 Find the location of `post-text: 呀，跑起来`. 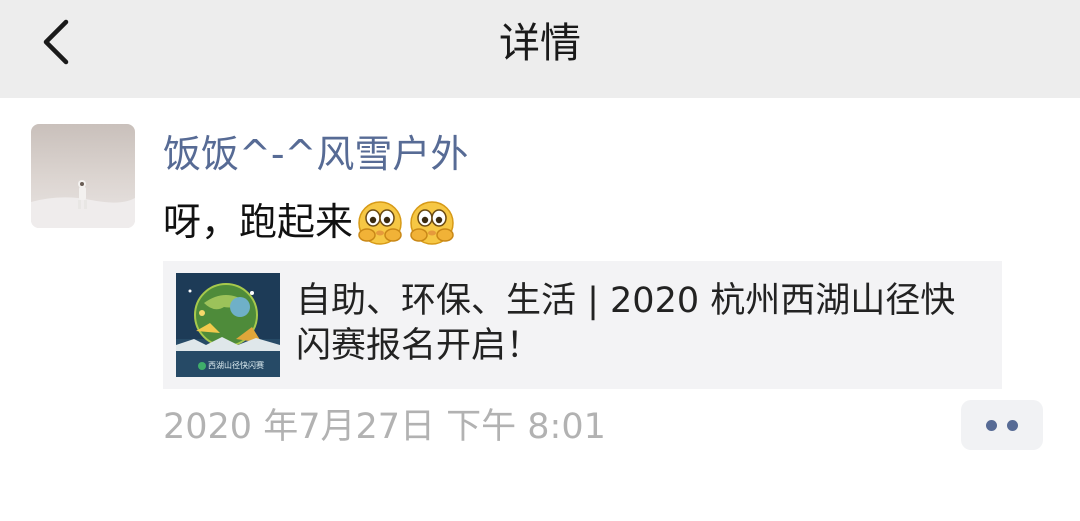

post-text: 呀，跑起来 is located at coordinates (258, 222).